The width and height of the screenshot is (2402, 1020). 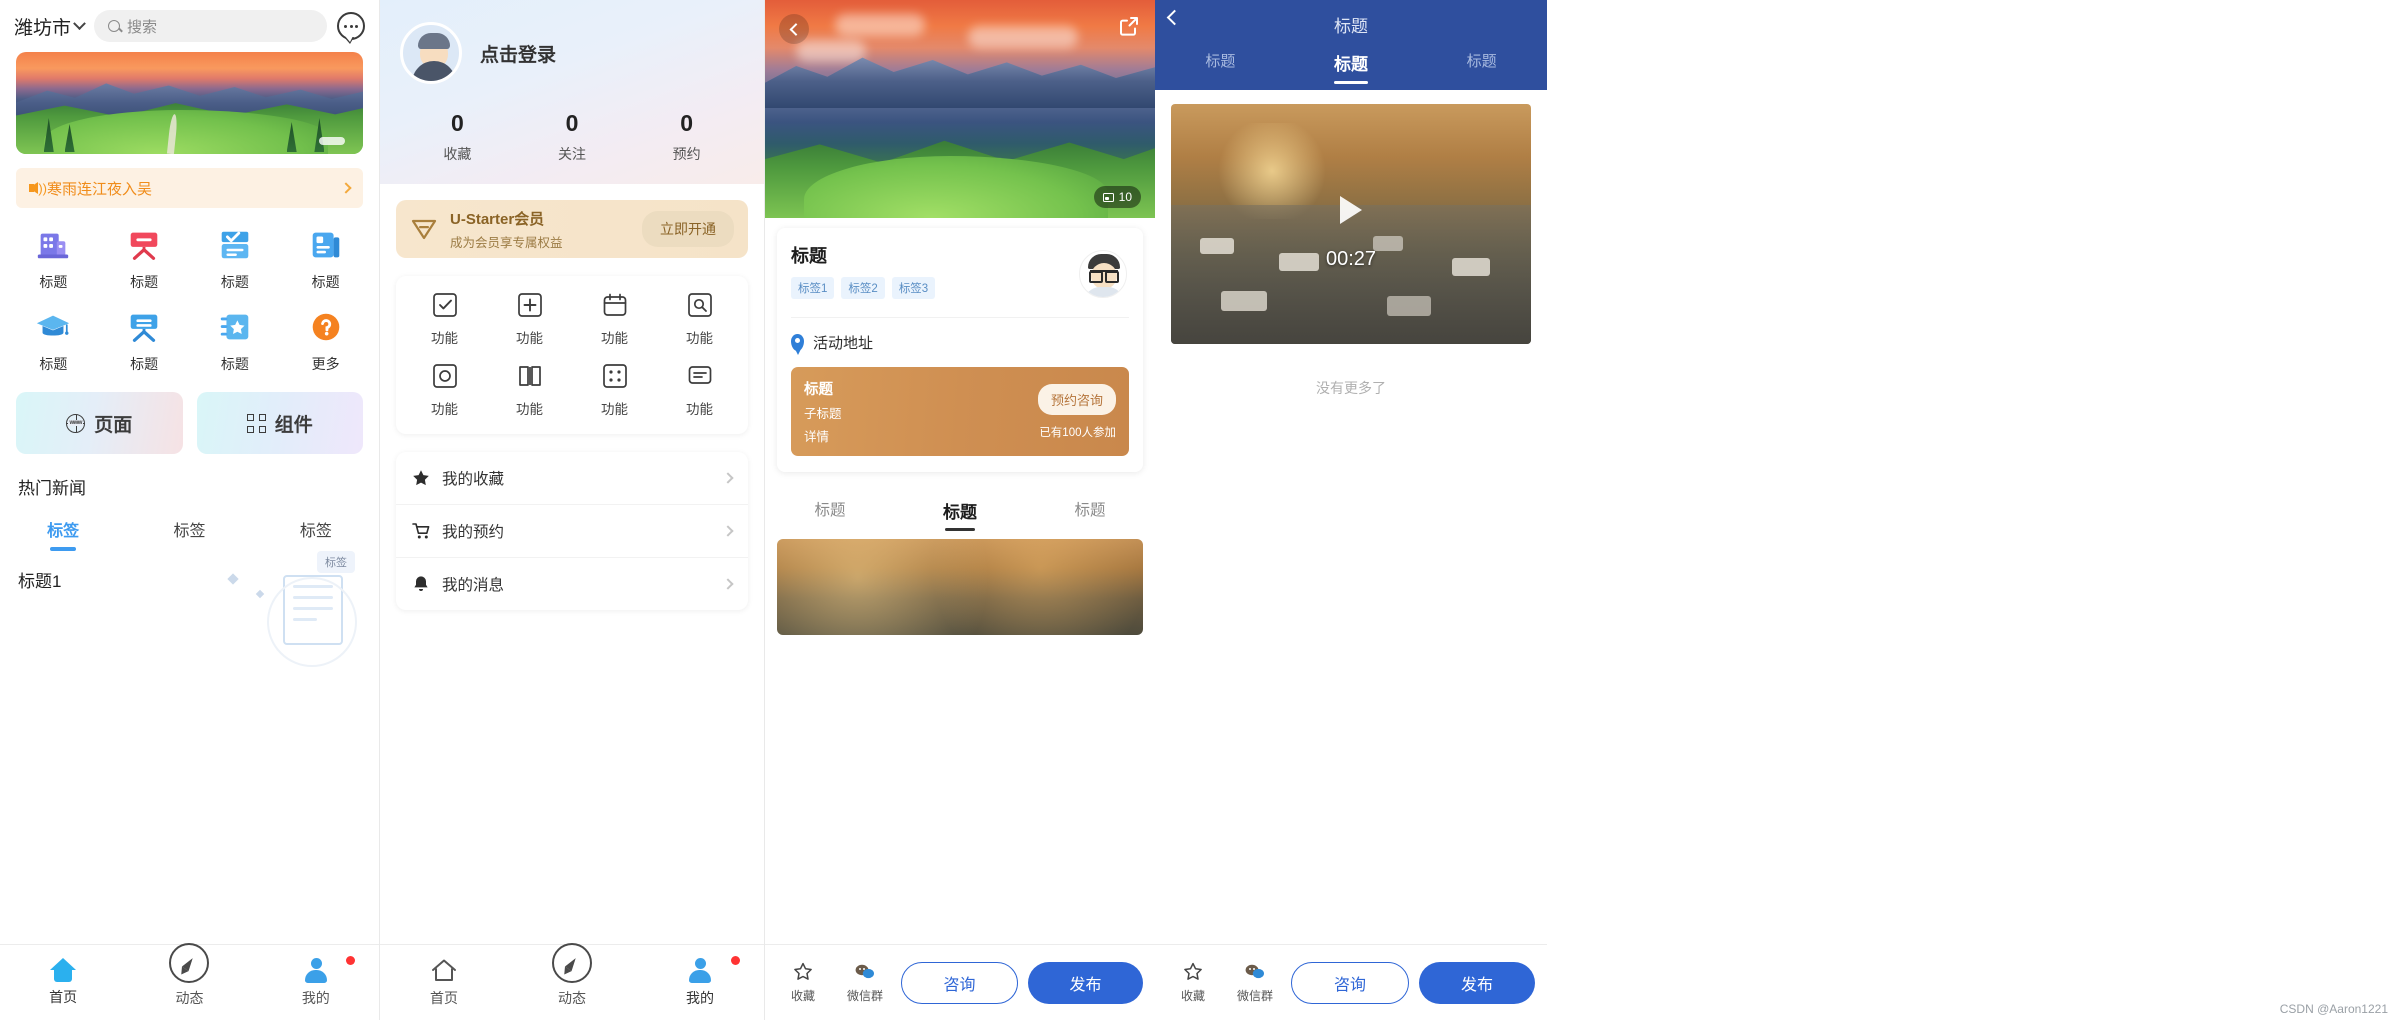 I want to click on home-banner, so click(x=189, y=103).